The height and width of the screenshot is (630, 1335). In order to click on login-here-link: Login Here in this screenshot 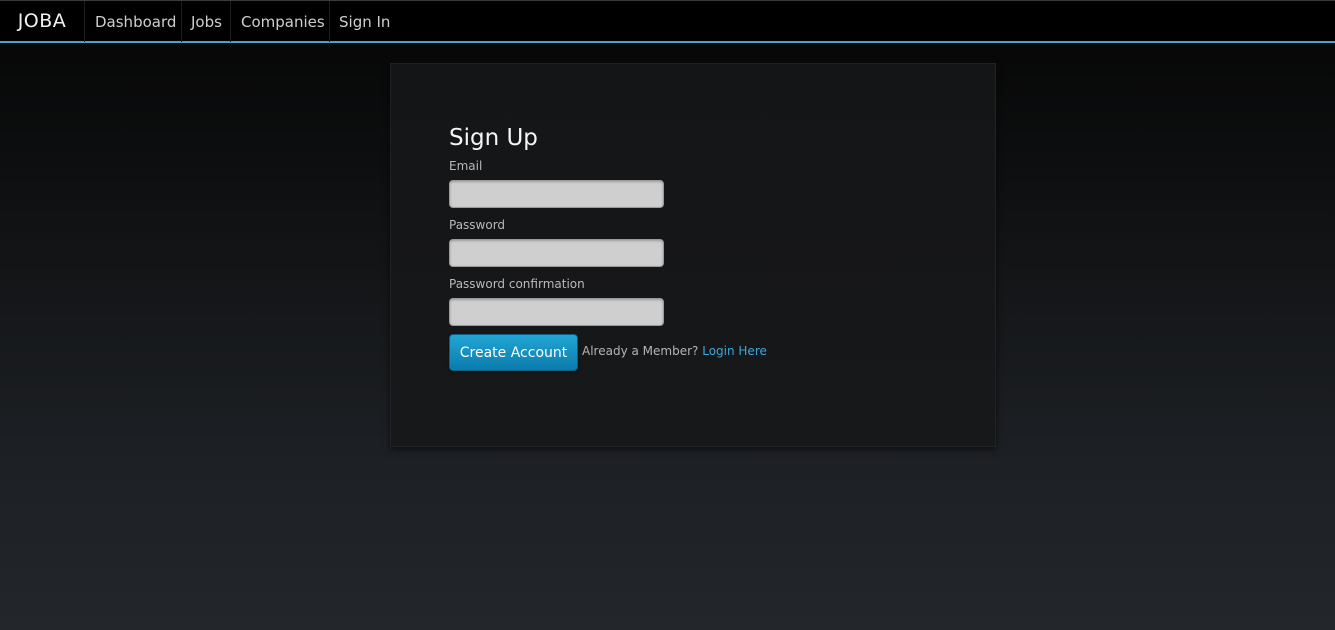, I will do `click(734, 351)`.